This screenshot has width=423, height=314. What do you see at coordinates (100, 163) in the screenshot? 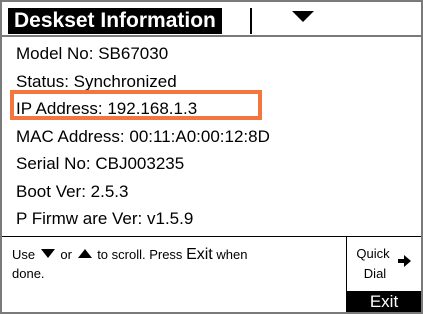
I see `info-serial: Serial No: CBJ003235` at bounding box center [100, 163].